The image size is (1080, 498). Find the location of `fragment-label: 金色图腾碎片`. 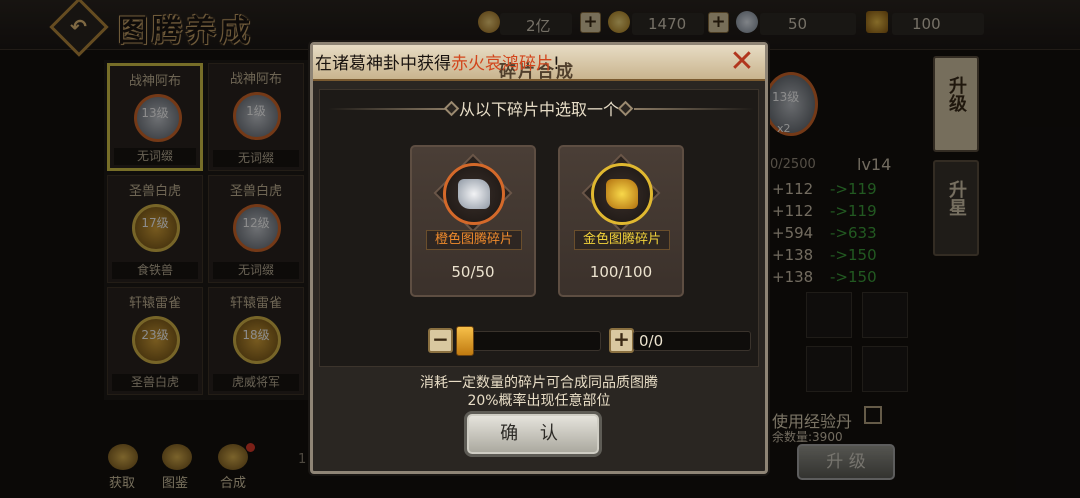

fragment-label: 金色图腾碎片 is located at coordinates (622, 240).